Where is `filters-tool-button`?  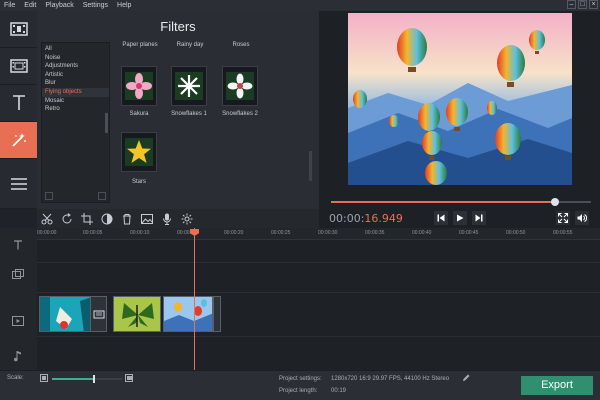
filters-tool-button is located at coordinates (18, 140).